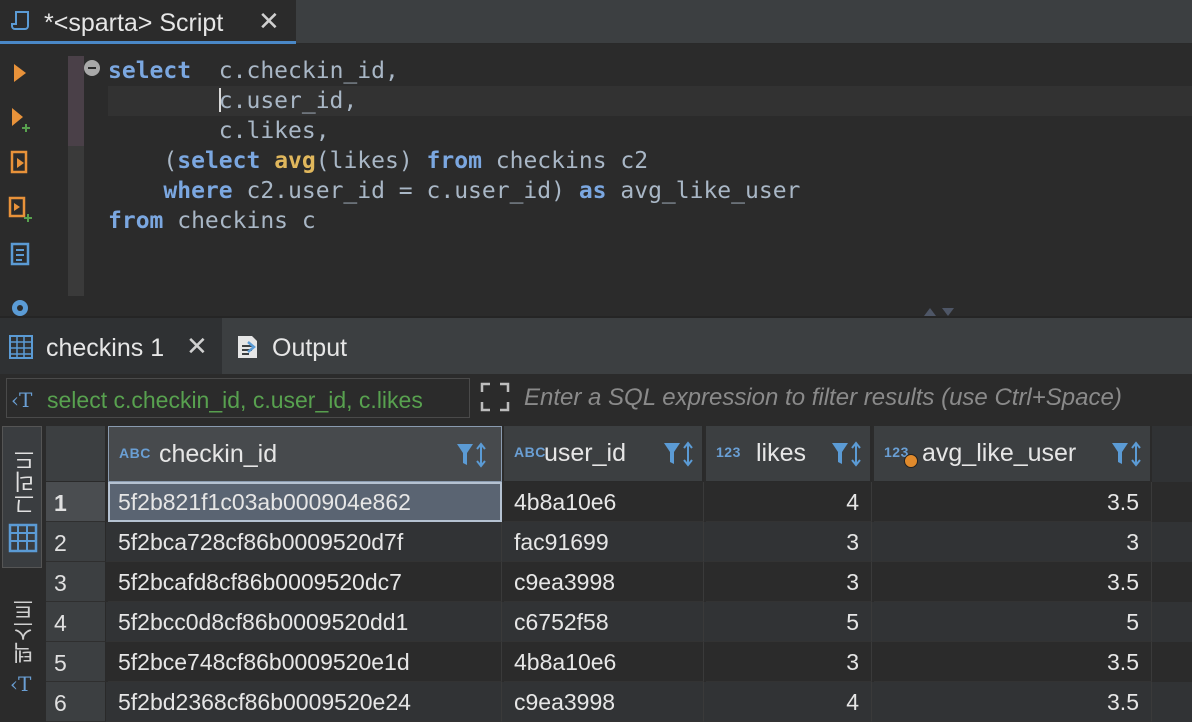  I want to click on table-row: 5 5f2bce748cf86b0009520e1d 4b8a10e6 3 3.5, so click(619, 662).